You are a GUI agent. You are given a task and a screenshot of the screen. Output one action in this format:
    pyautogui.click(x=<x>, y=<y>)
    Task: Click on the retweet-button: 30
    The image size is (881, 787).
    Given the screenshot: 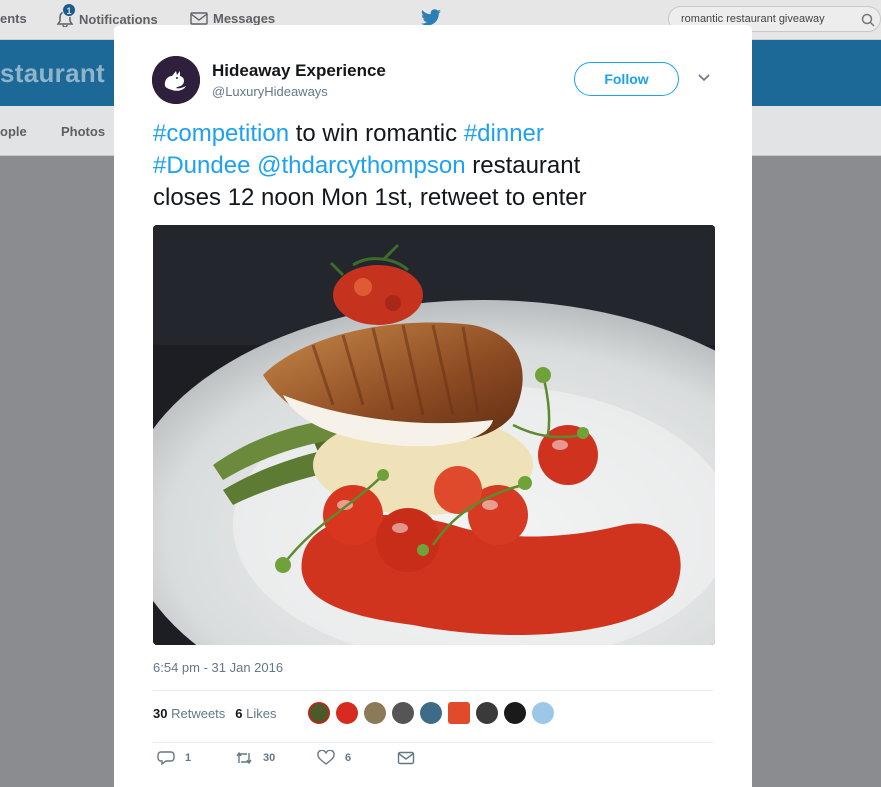 What is the action you would take?
    pyautogui.click(x=276, y=758)
    